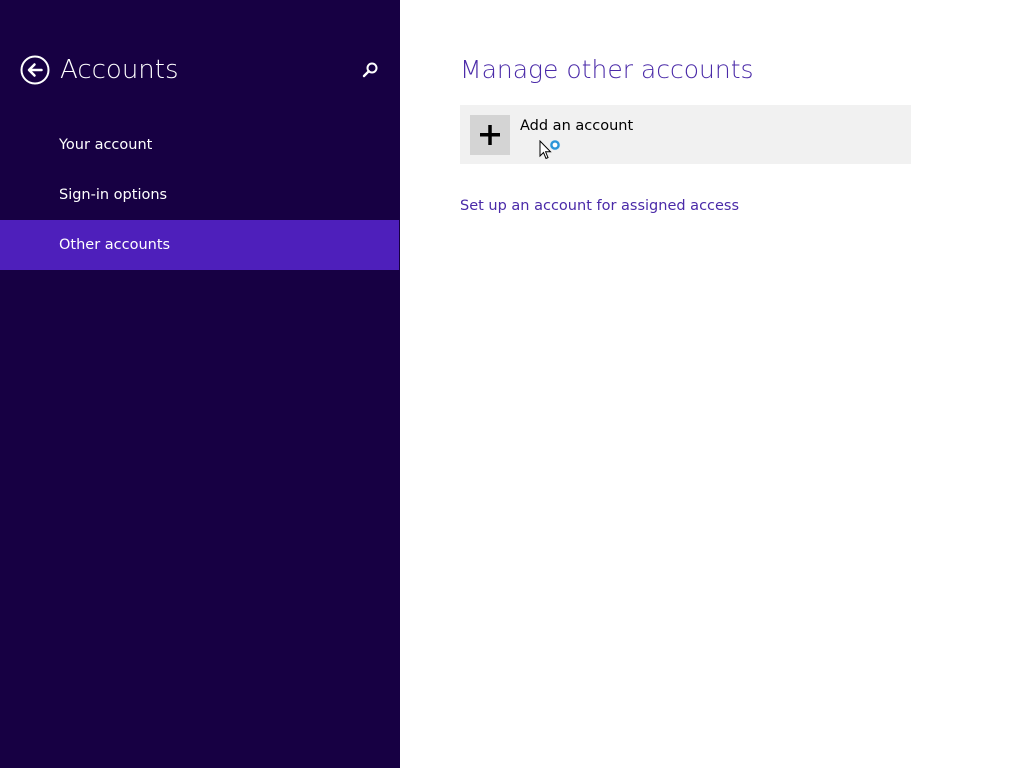 Image resolution: width=1024 pixels, height=768 pixels. Describe the element at coordinates (607, 69) in the screenshot. I see `page-title: Manage other accounts` at that location.